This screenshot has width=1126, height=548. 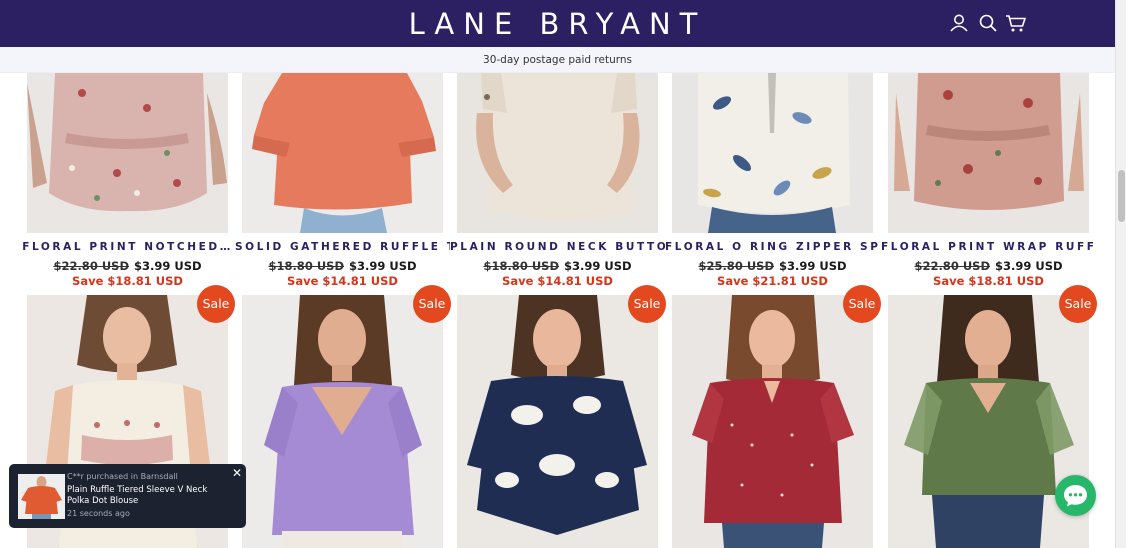 I want to click on chat-button, so click(x=1075, y=495).